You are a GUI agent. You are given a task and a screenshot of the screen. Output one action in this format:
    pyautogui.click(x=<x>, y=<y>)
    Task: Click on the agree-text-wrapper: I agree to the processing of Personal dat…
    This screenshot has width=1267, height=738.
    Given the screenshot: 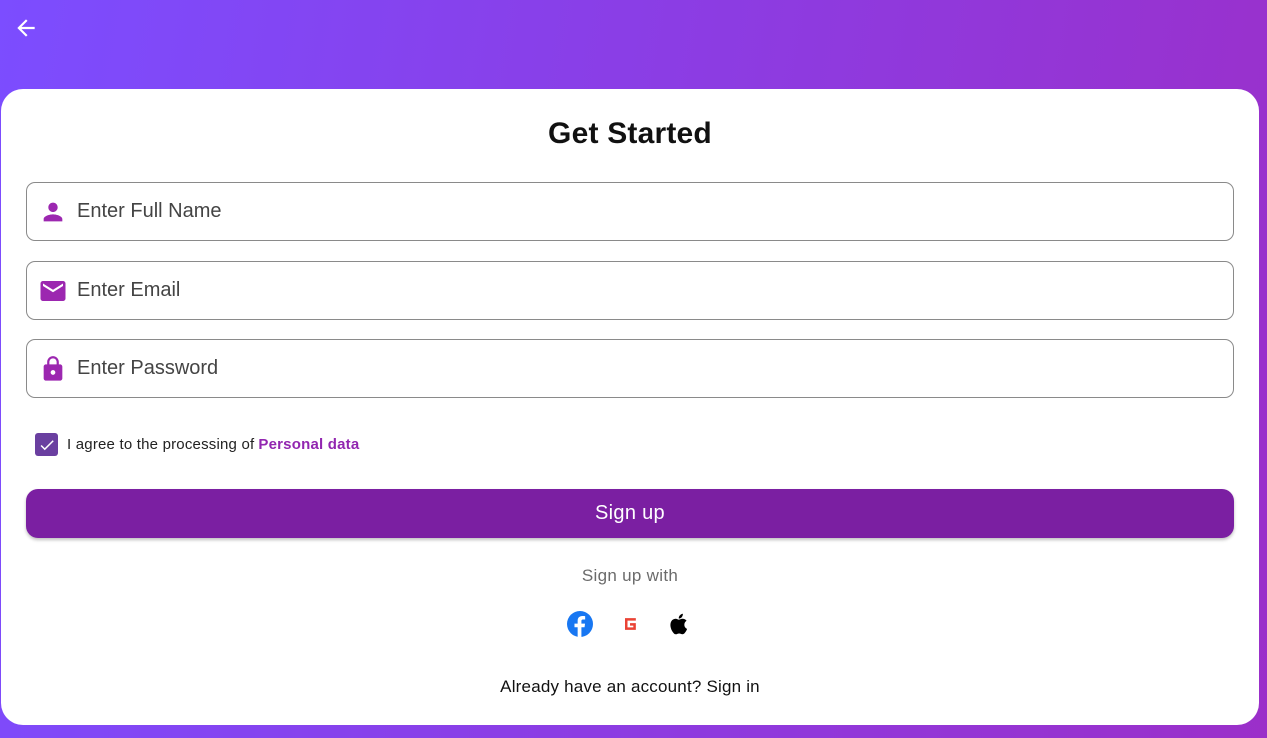 What is the action you would take?
    pyautogui.click(x=213, y=444)
    